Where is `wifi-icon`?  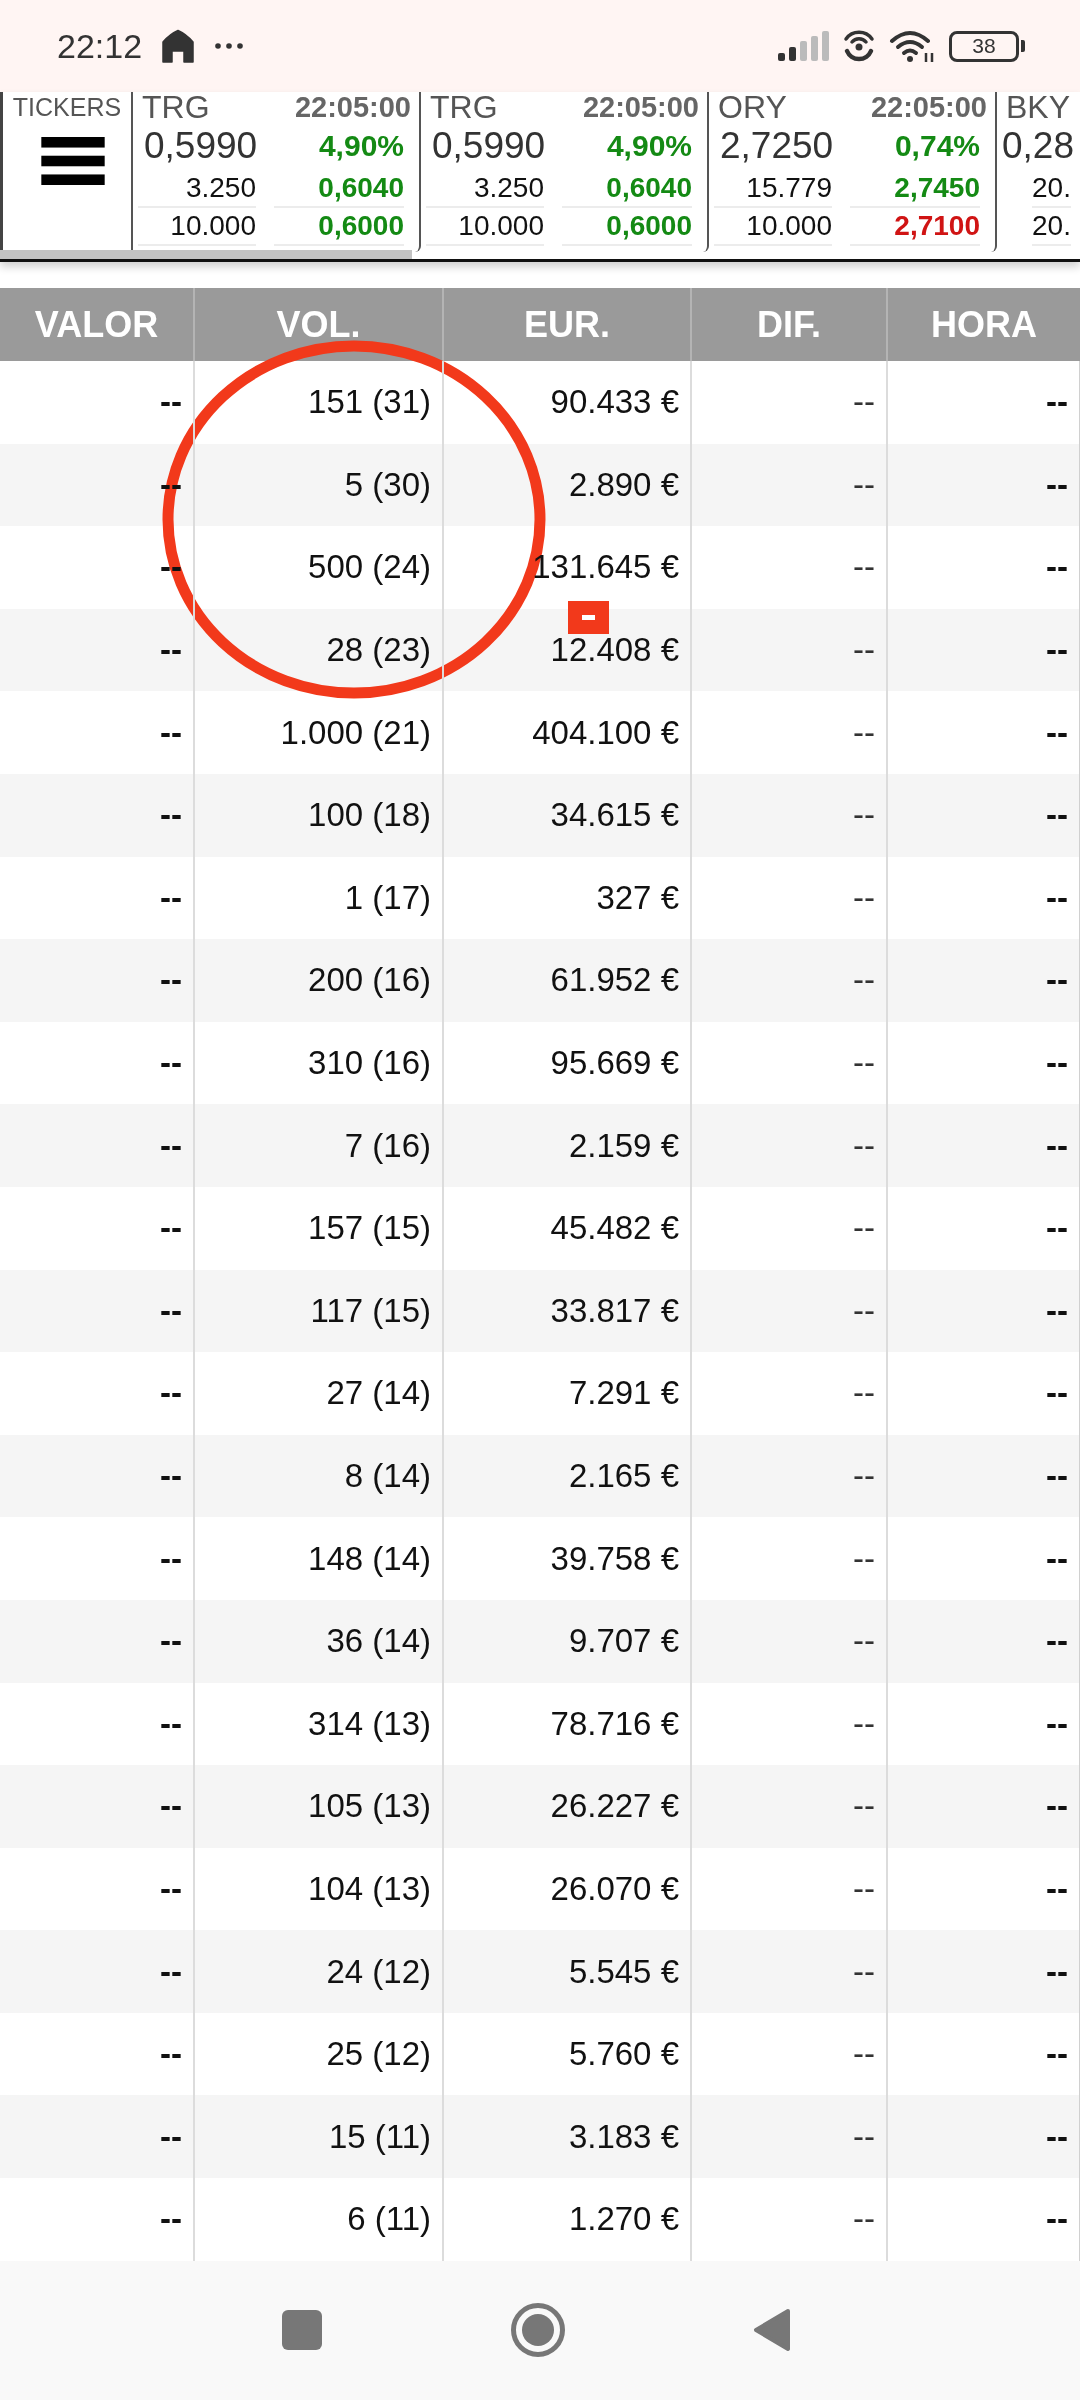
wifi-icon is located at coordinates (912, 46).